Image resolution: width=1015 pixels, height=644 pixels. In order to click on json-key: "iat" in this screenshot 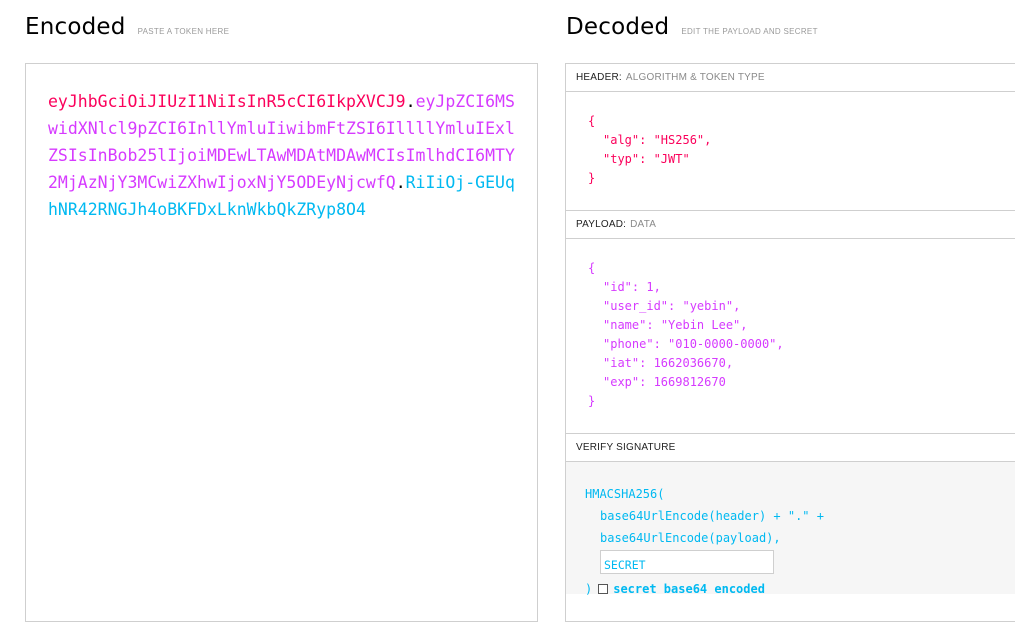, I will do `click(621, 363)`.